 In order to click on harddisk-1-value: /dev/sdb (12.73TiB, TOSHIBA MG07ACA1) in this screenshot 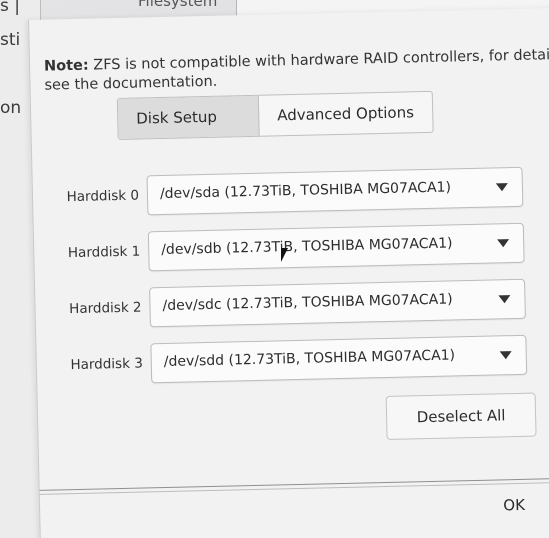, I will do `click(307, 247)`.